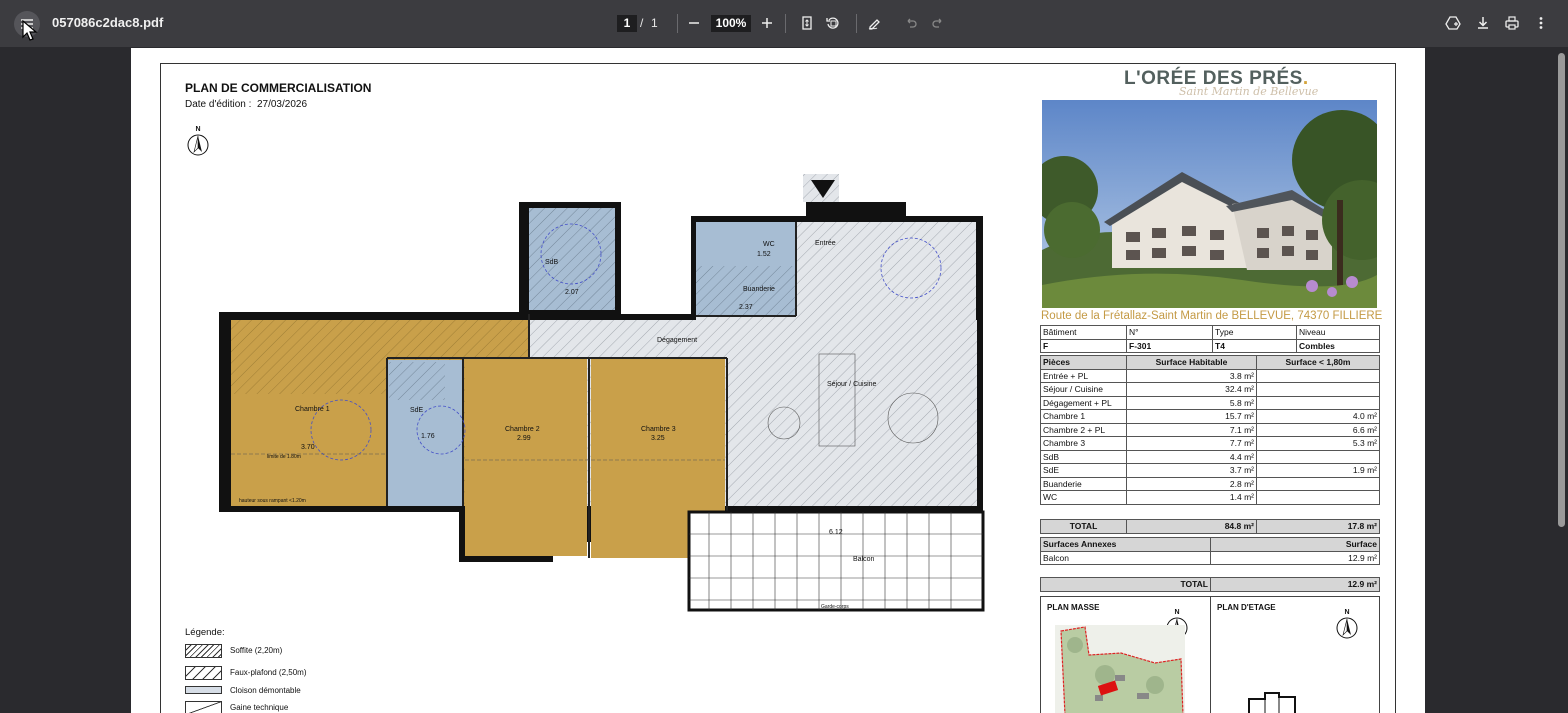 This screenshot has height=713, width=1568. Describe the element at coordinates (627, 23) in the screenshot. I see `page-number-input: 1` at that location.